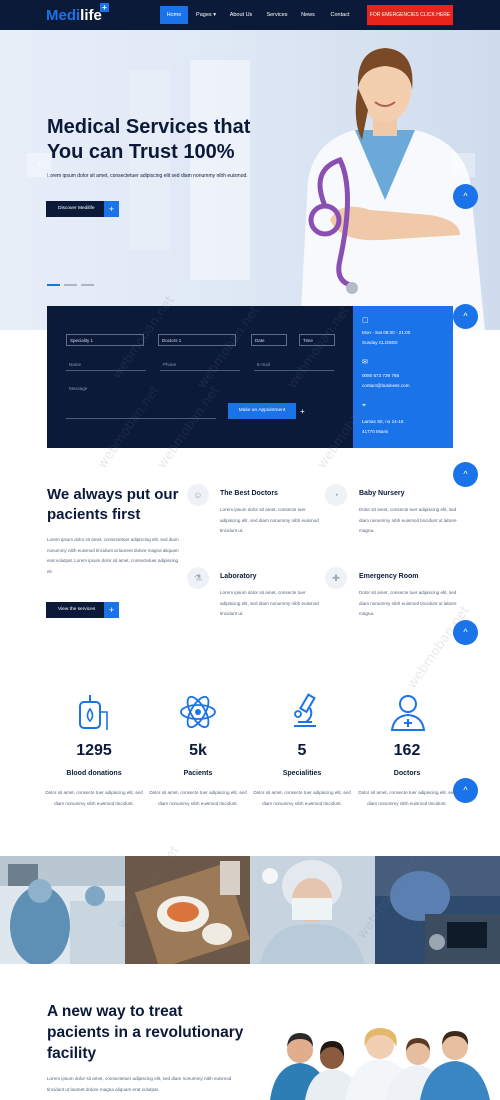 This screenshot has height=1100, width=500. I want to click on email-input: E-mail, so click(294, 365).